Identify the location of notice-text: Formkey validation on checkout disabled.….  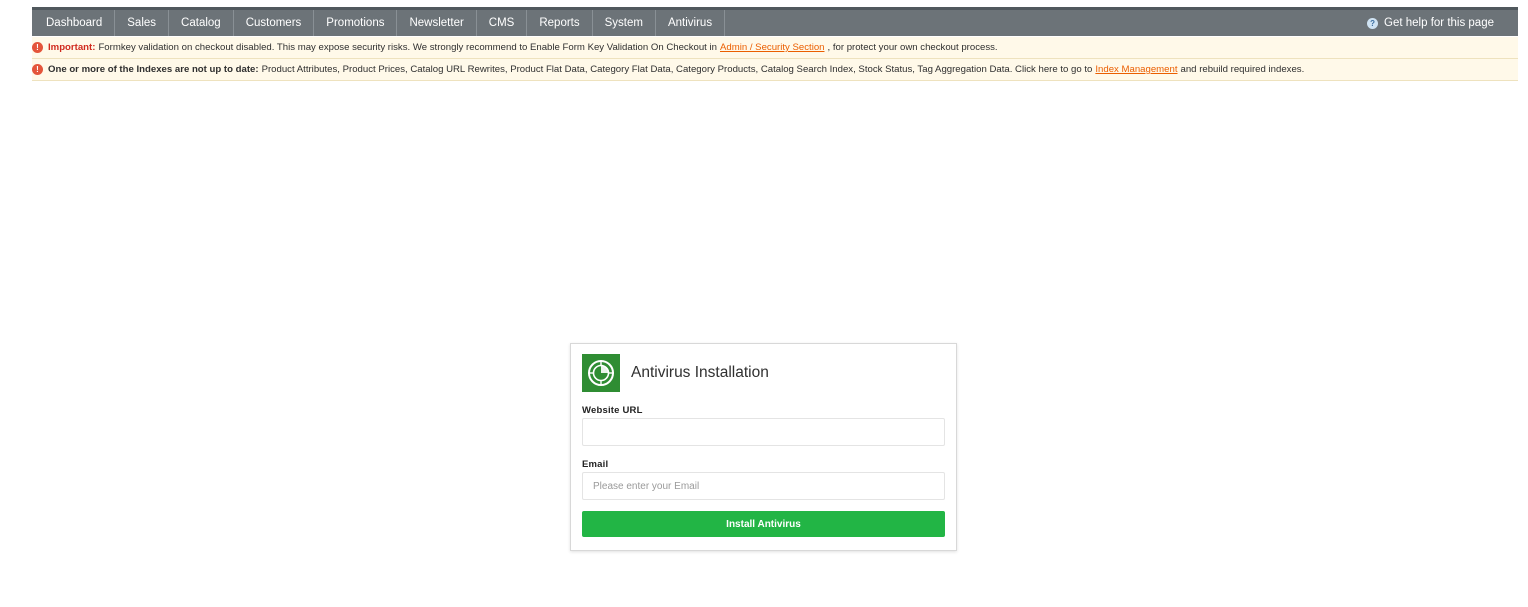
(407, 47).